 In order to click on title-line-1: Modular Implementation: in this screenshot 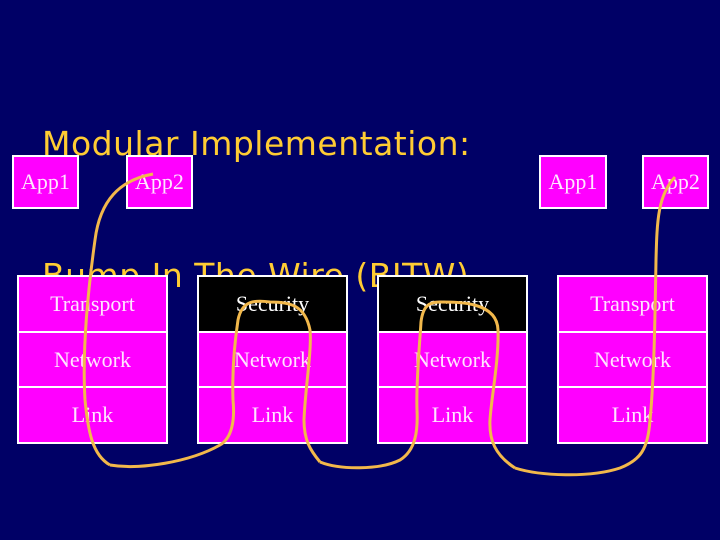, I will do `click(256, 143)`.